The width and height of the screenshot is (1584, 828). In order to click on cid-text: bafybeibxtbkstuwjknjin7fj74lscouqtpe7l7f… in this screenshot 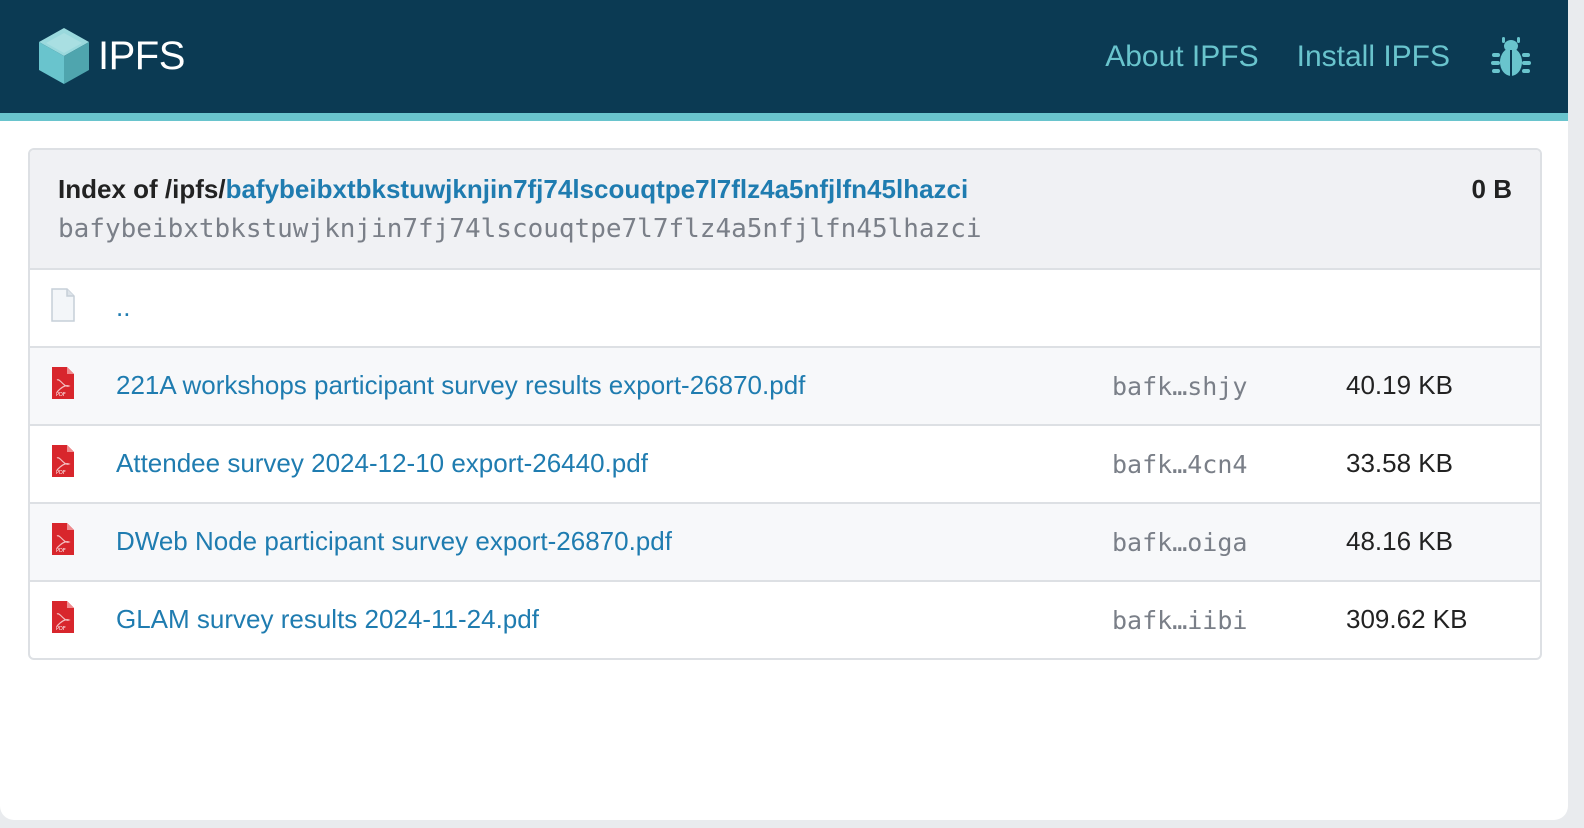, I will do `click(520, 229)`.